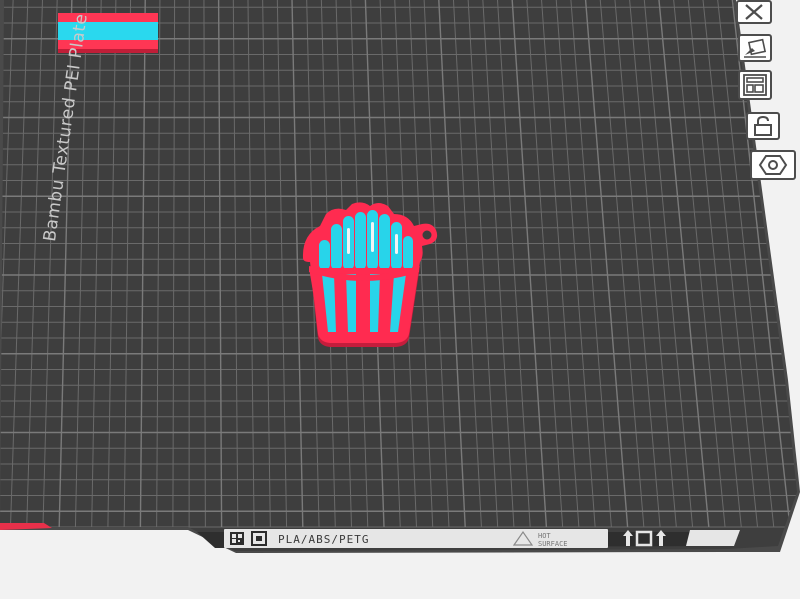 This screenshot has height=599, width=800. Describe the element at coordinates (553, 544) in the screenshot. I see `hot-surface-line2: SURFACE` at that location.